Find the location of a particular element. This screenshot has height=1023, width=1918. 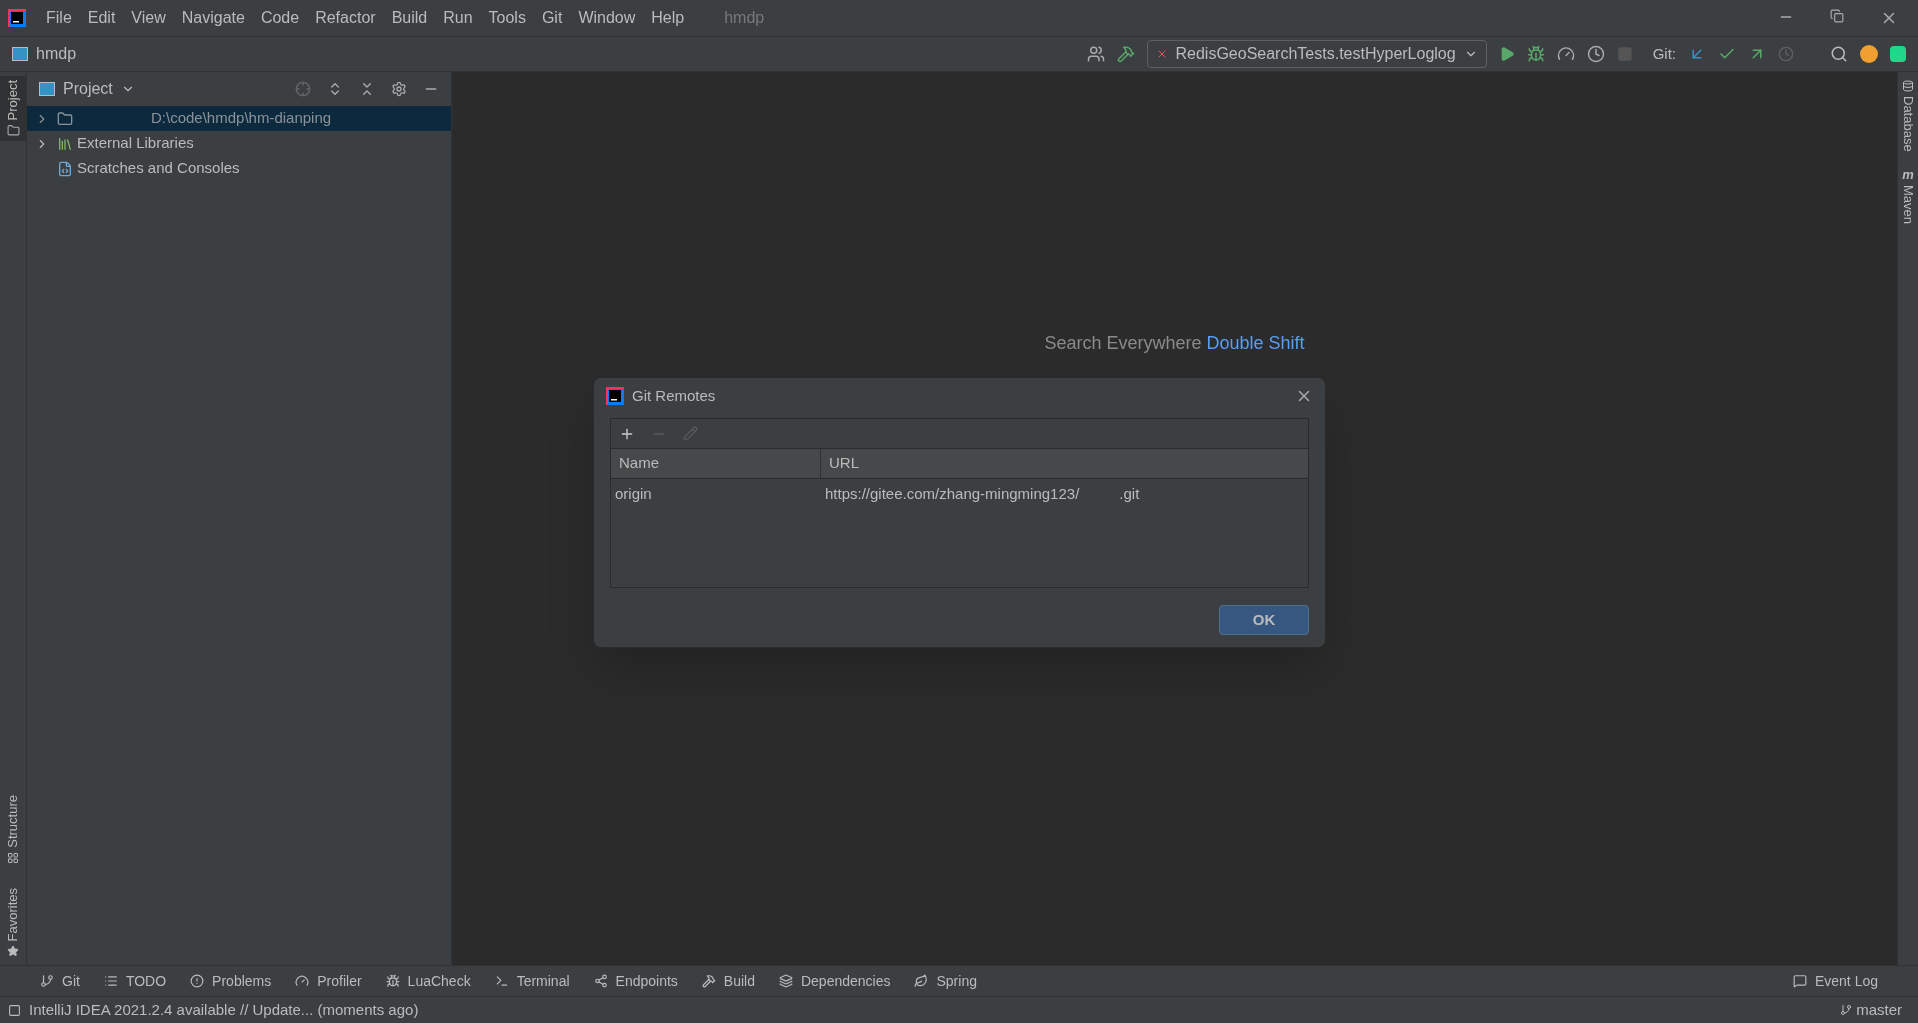

profile-icon is located at coordinates (1595, 54).